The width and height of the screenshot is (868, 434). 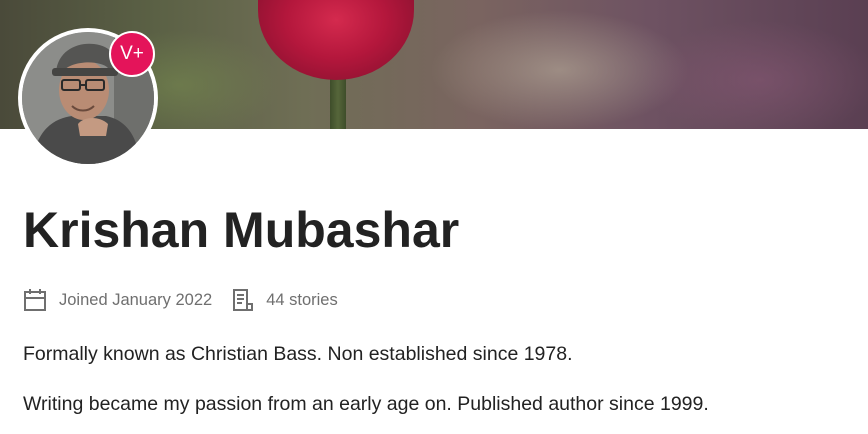 What do you see at coordinates (41, 300) in the screenshot?
I see `calendar-icon` at bounding box center [41, 300].